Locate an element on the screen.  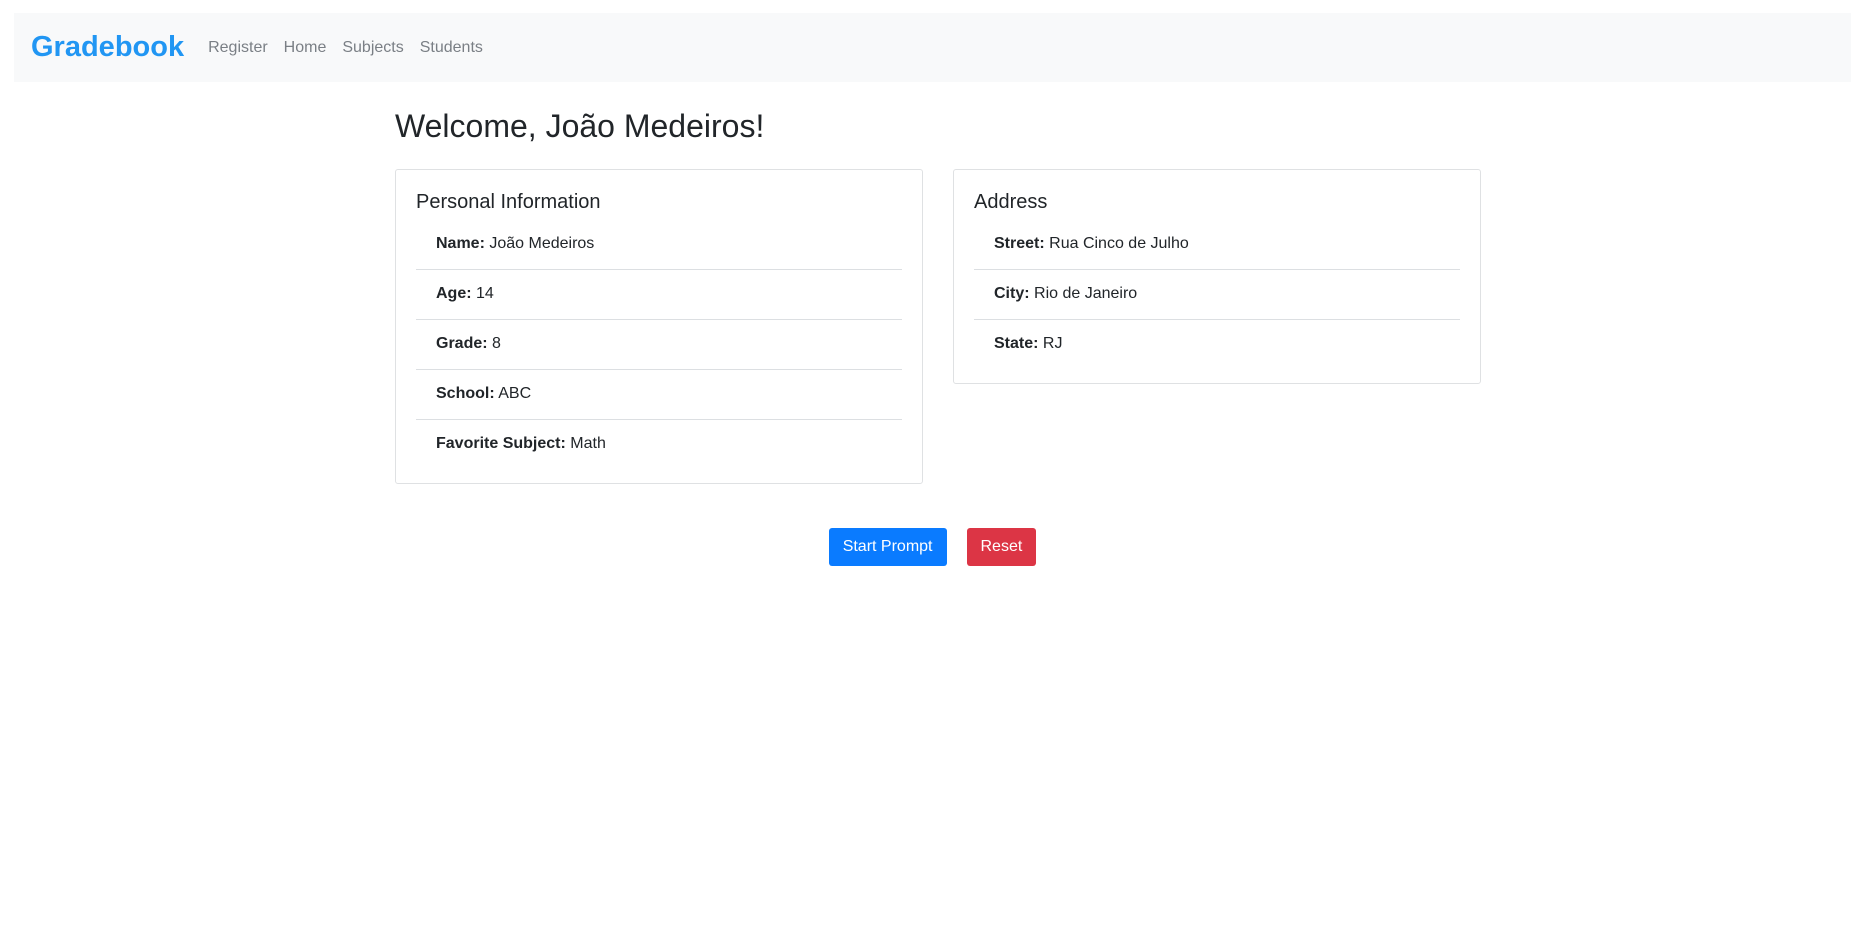
reset-button: Reset is located at coordinates (1001, 547).